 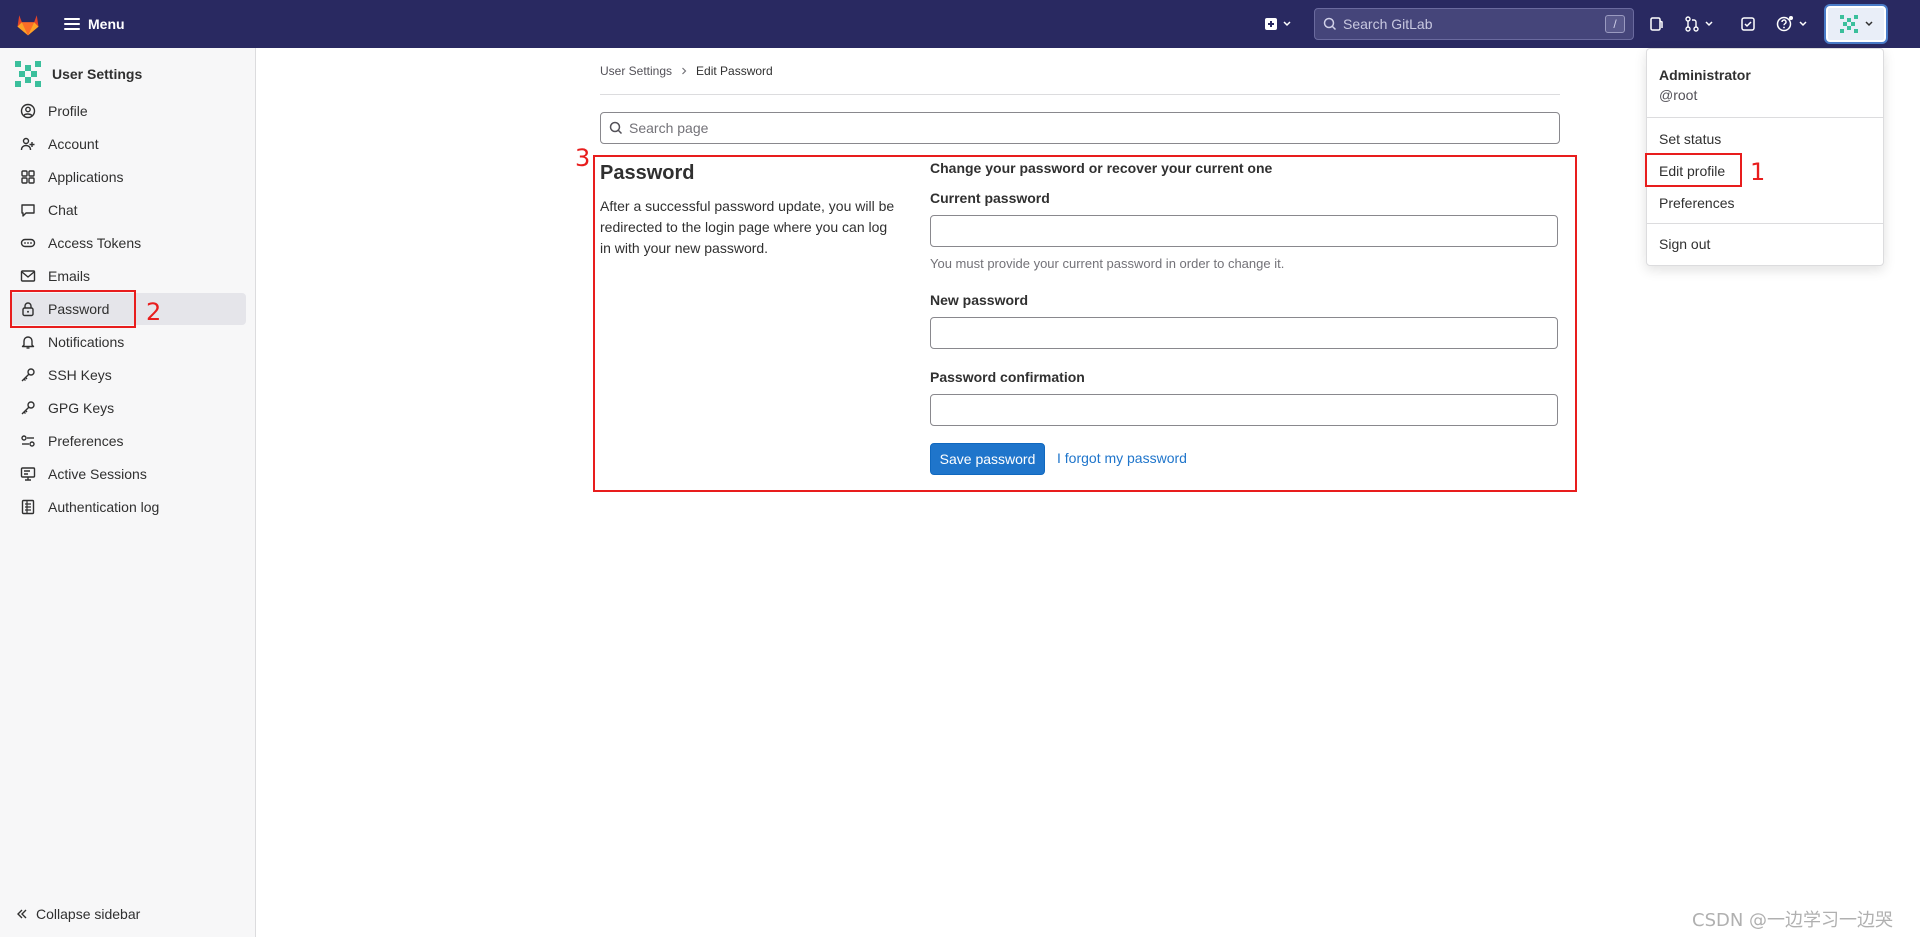 I want to click on breadcrumb: User Settings Edit Password, so click(x=686, y=71).